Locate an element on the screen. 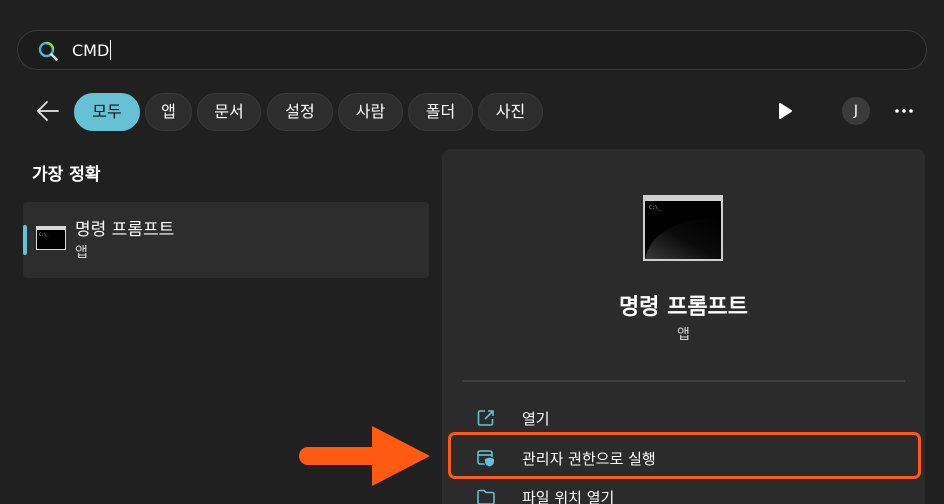 This screenshot has height=504, width=944. search-box: CMD is located at coordinates (472, 50).